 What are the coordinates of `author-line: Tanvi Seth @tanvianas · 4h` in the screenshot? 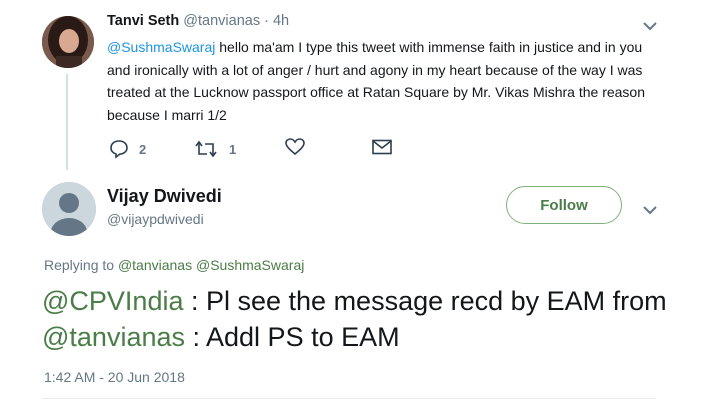 It's located at (198, 21).